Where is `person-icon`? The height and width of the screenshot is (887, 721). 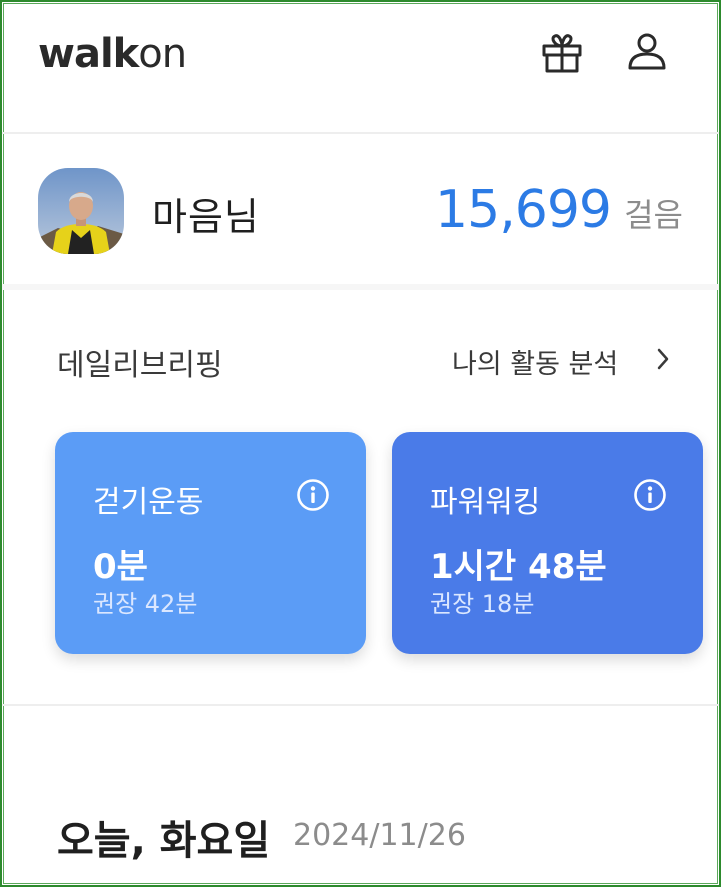 person-icon is located at coordinates (647, 53).